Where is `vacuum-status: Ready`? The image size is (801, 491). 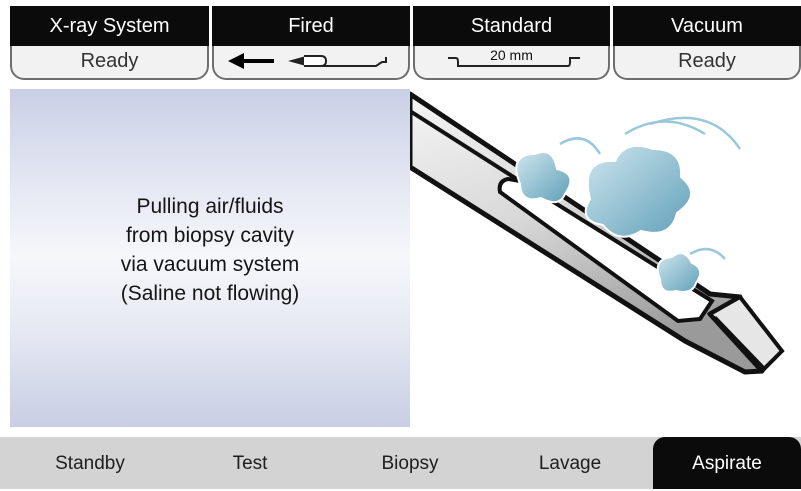 vacuum-status: Ready is located at coordinates (707, 63).